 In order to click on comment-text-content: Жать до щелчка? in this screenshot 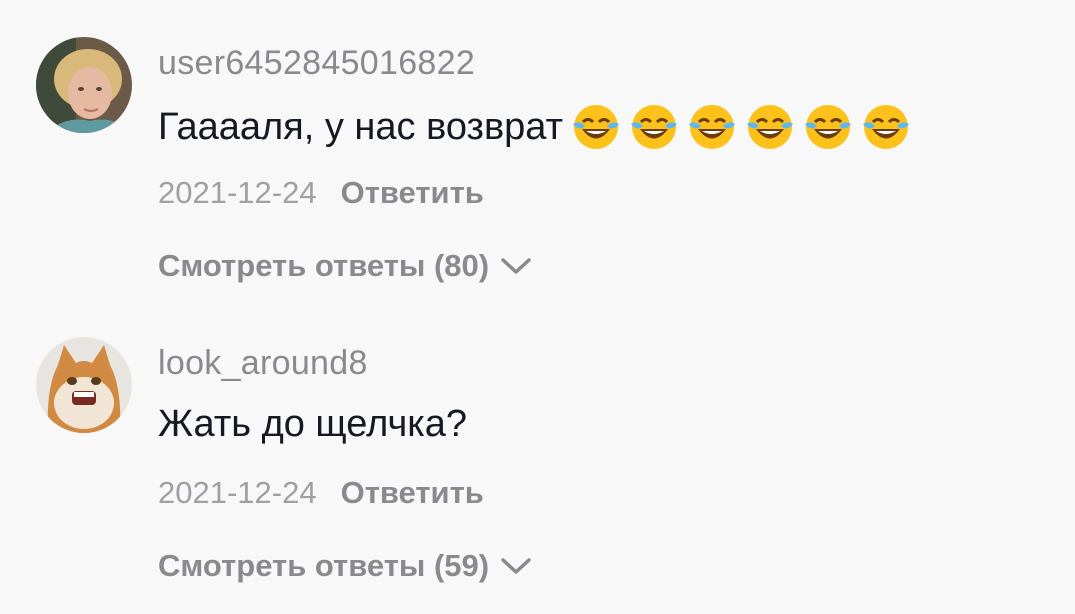, I will do `click(313, 424)`.